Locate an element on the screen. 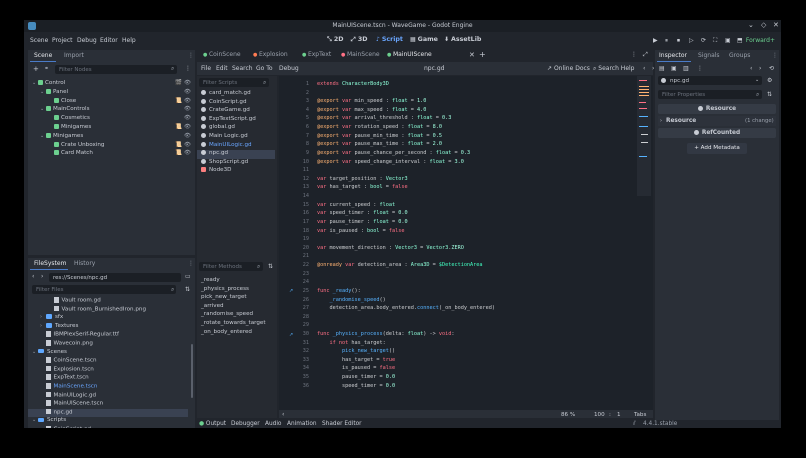 Image resolution: width=806 pixels, height=458 pixels. file-tree-item: ExpText.tscn is located at coordinates (108, 378).